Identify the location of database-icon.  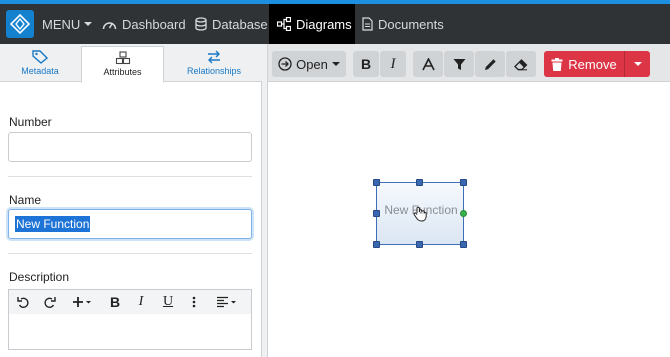
(201, 24).